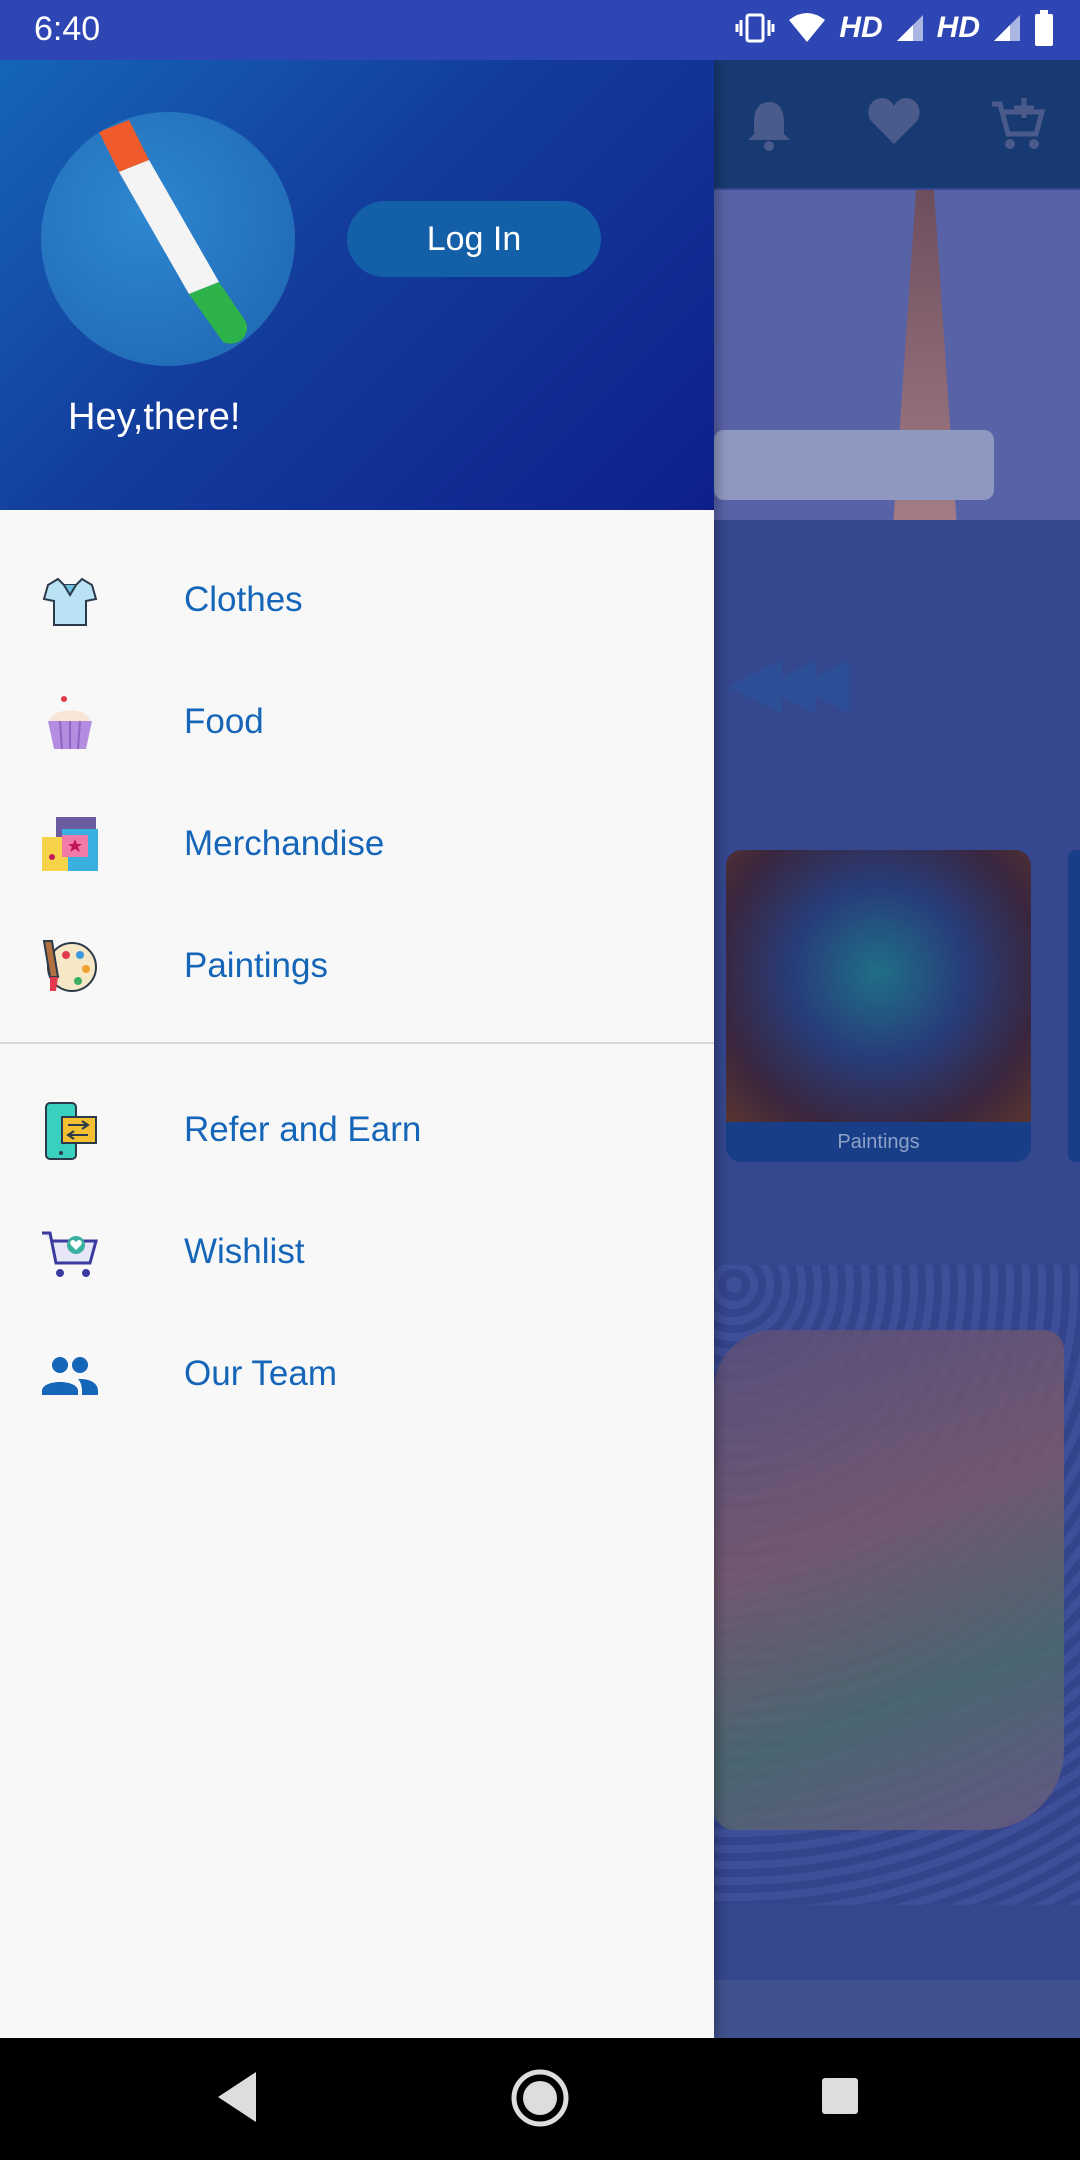  I want to click on status-time: 6:40, so click(67, 29).